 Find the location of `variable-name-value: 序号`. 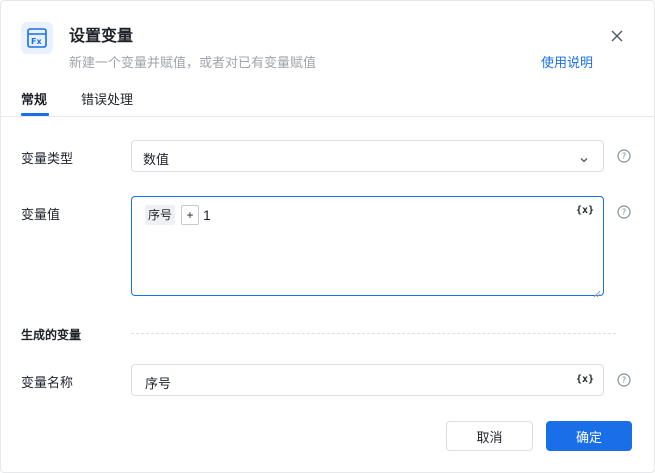

variable-name-value: 序号 is located at coordinates (158, 383).